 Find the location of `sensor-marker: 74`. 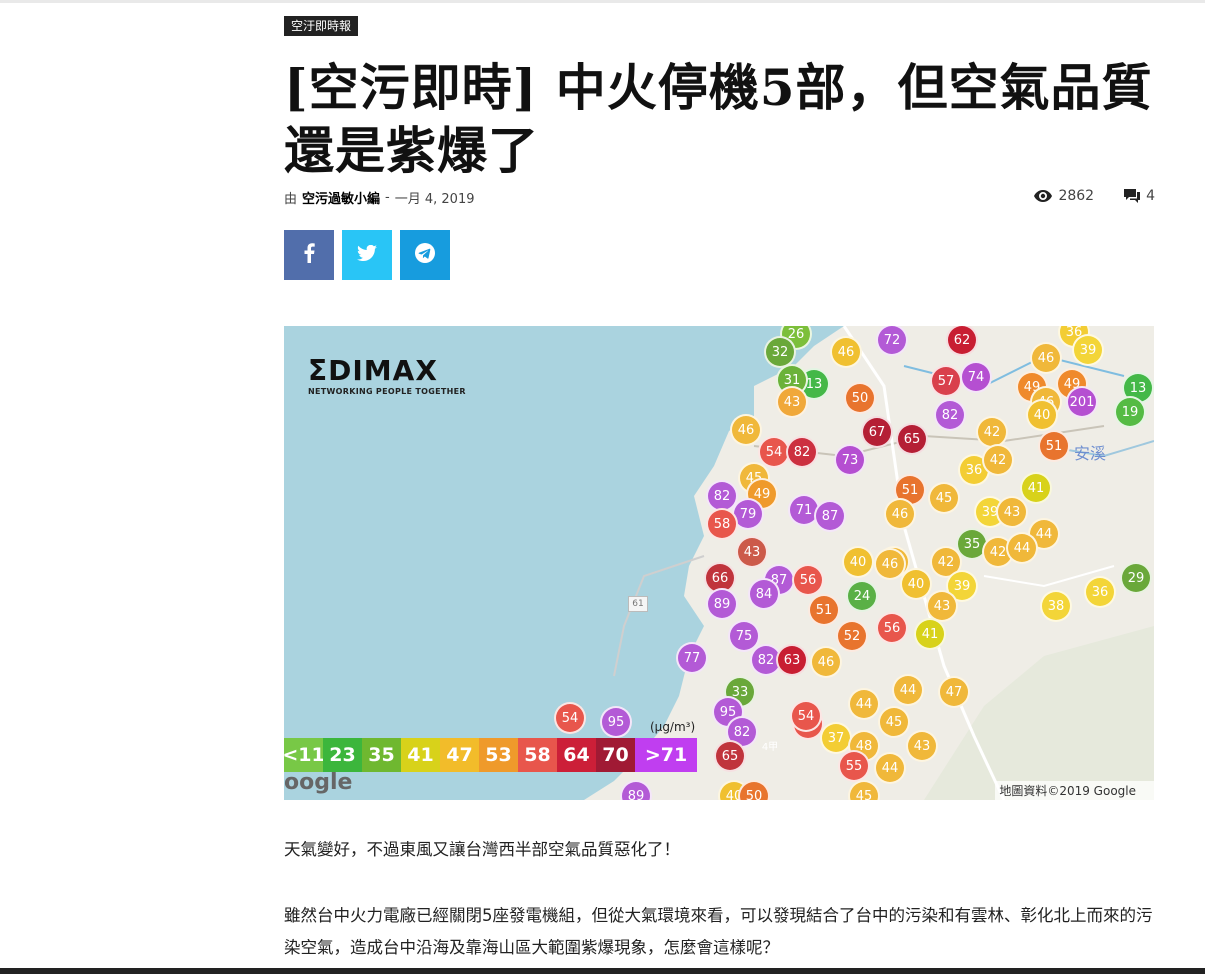

sensor-marker: 74 is located at coordinates (976, 377).